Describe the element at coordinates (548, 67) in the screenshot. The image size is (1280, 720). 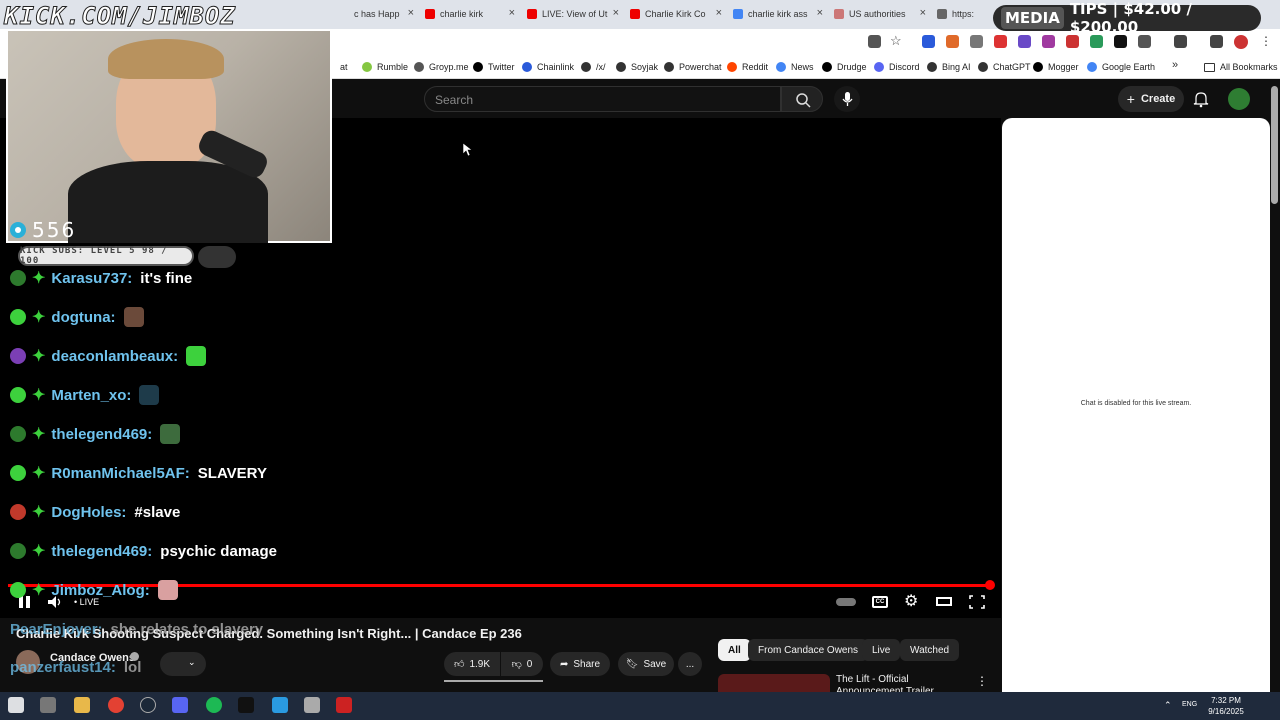
I see `bookmark-item: Chainlink` at that location.